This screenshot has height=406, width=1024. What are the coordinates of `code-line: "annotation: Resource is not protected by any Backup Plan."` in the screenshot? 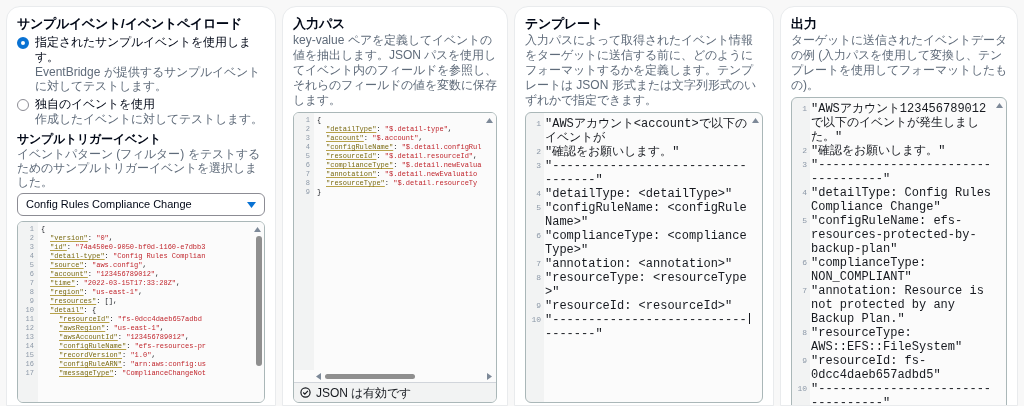 It's located at (897, 305).